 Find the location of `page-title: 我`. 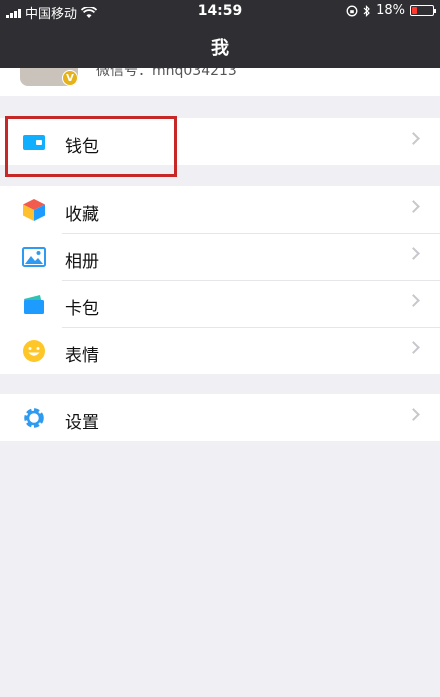

page-title: 我 is located at coordinates (220, 48).